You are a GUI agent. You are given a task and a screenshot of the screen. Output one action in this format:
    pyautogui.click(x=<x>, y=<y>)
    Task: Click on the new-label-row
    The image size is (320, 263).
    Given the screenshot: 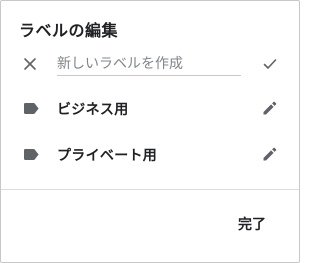 What is the action you would take?
    pyautogui.click(x=150, y=67)
    